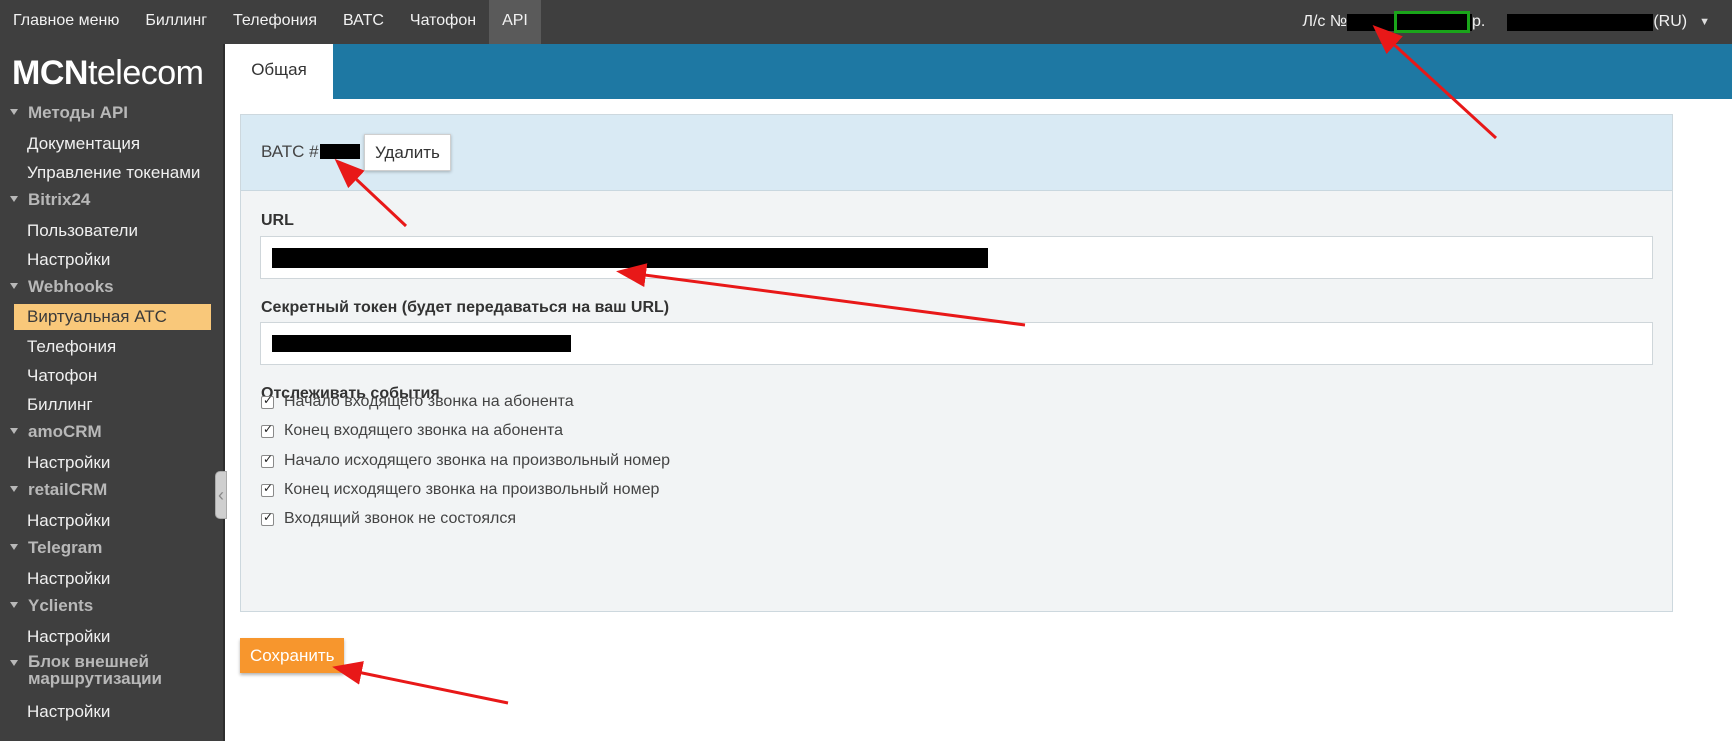 The width and height of the screenshot is (1732, 741). Describe the element at coordinates (821, 295) in the screenshot. I see `arrow-to-url` at that location.